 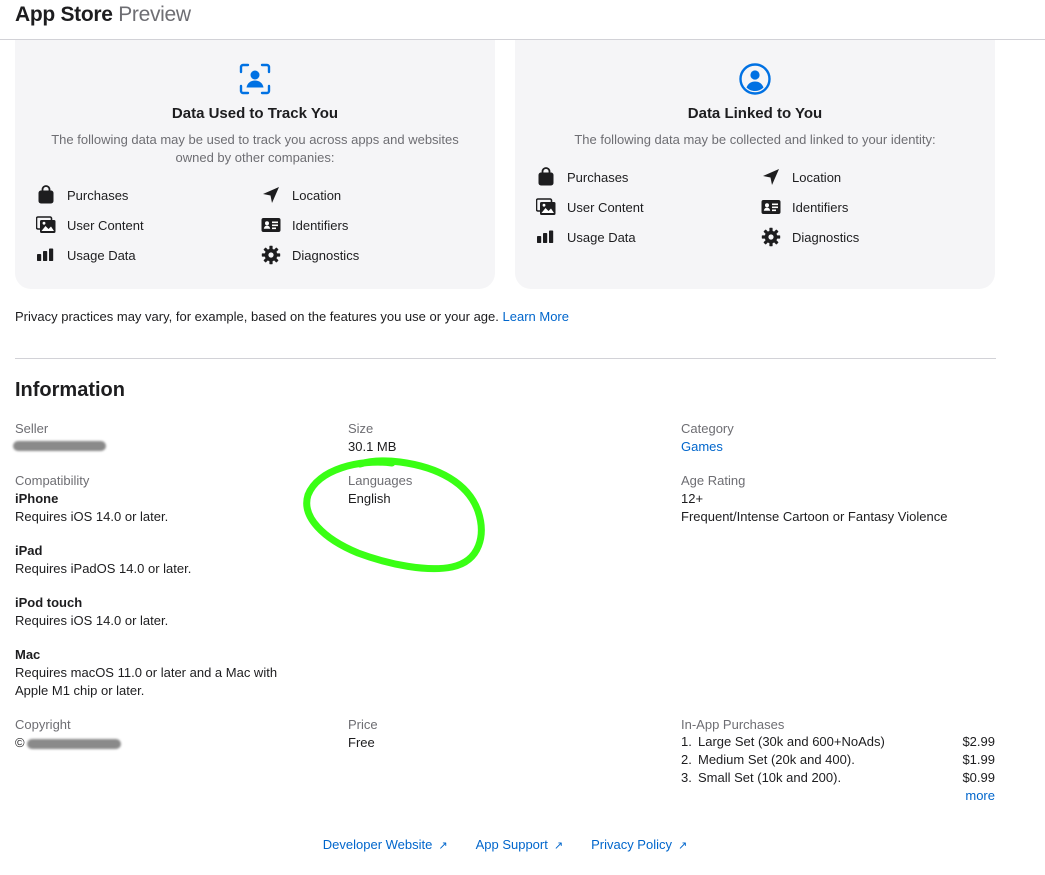 I want to click on app-support-label: App Support, so click(x=511, y=844).